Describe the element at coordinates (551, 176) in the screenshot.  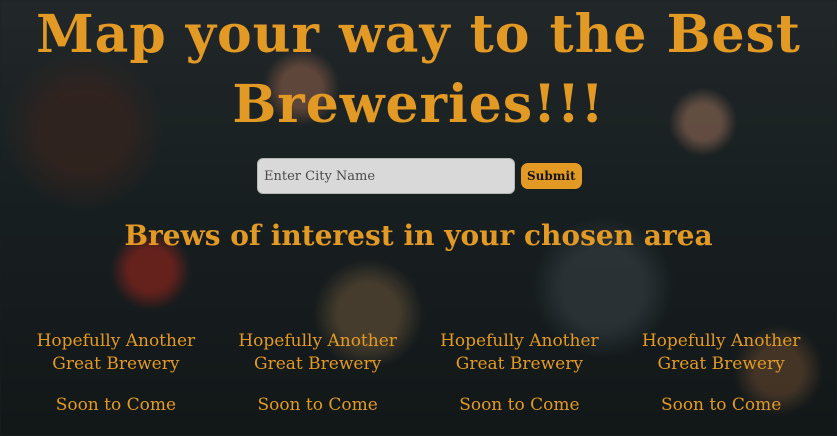
I see `submit-button: Submit` at that location.